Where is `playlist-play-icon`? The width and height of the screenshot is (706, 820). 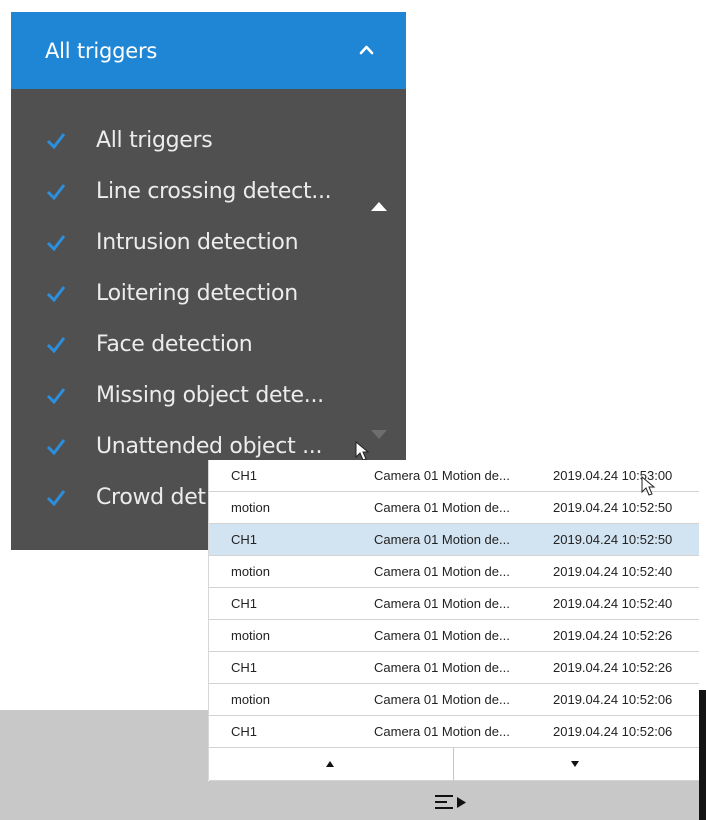
playlist-play-icon is located at coordinates (452, 802).